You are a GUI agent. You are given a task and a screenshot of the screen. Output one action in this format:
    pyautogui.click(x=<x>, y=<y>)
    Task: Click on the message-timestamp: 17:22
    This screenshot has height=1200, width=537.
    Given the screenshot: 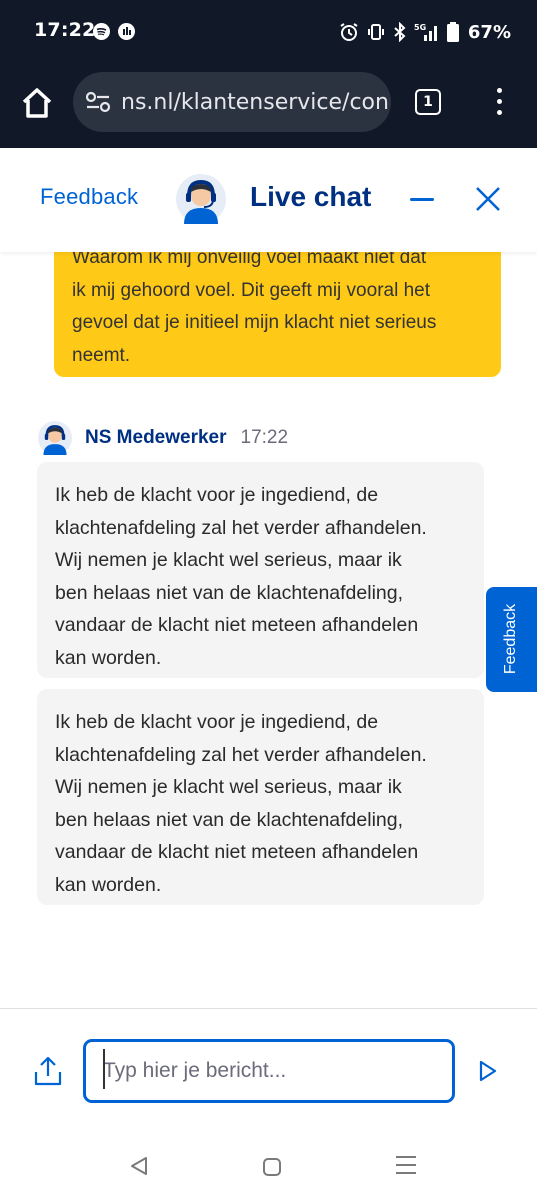 What is the action you would take?
    pyautogui.click(x=264, y=437)
    